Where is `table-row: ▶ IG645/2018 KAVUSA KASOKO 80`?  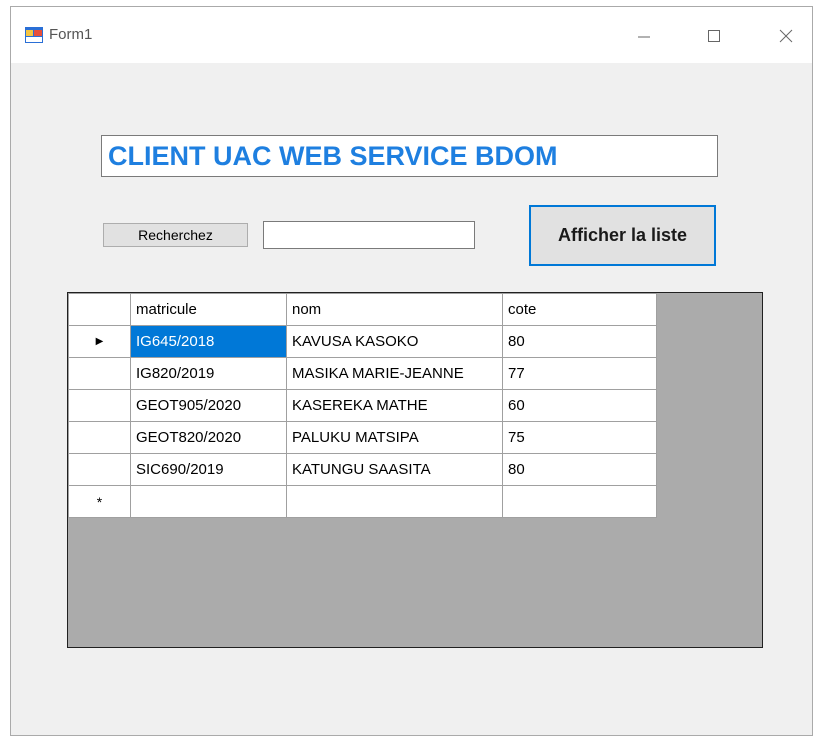
table-row: ▶ IG645/2018 KAVUSA KASOKO 80 is located at coordinates (362, 341).